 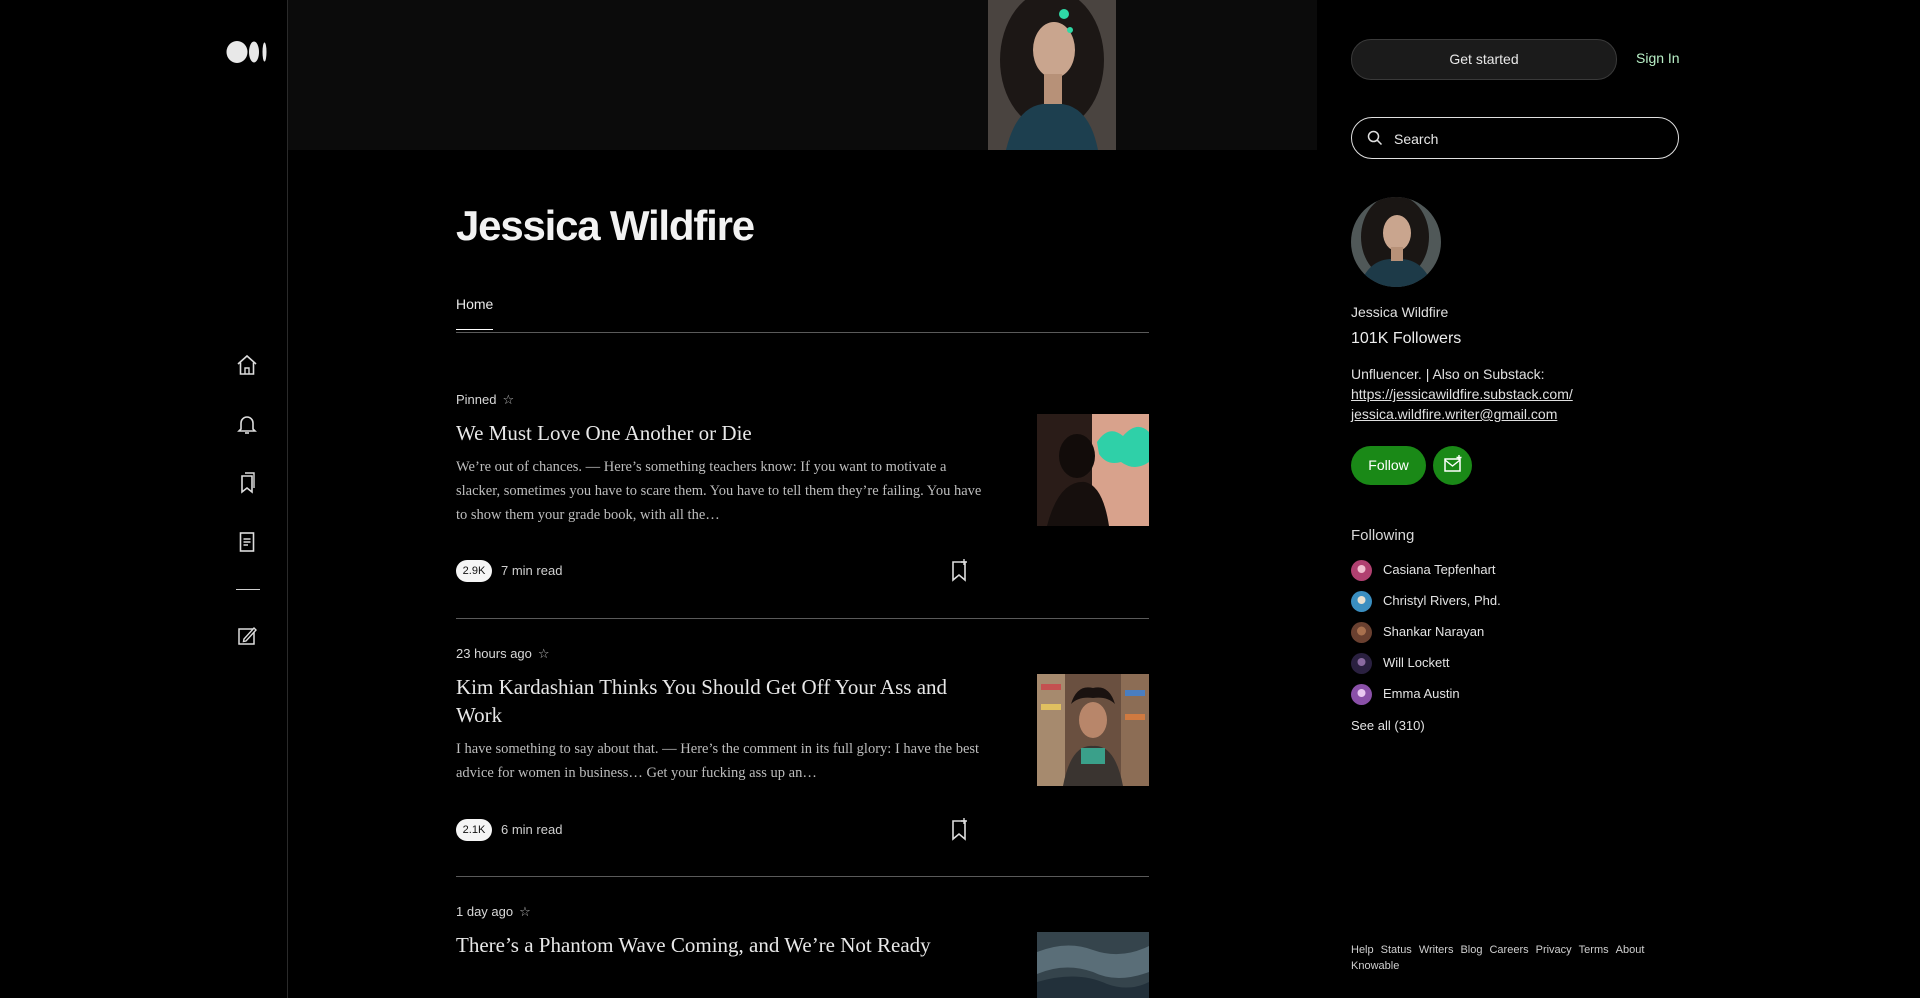 What do you see at coordinates (802, 75) in the screenshot?
I see `profile-banner` at bounding box center [802, 75].